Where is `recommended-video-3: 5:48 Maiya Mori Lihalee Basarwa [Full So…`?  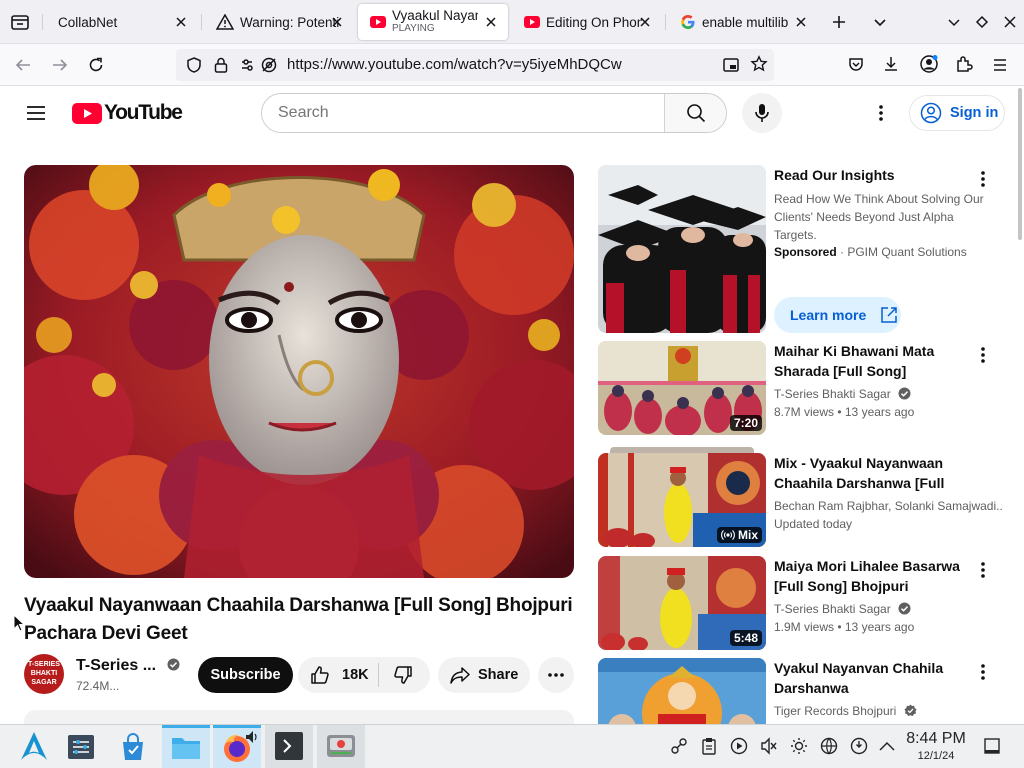 recommended-video-3: 5:48 Maiya Mori Lihalee Basarwa [Full So… is located at coordinates (803, 603).